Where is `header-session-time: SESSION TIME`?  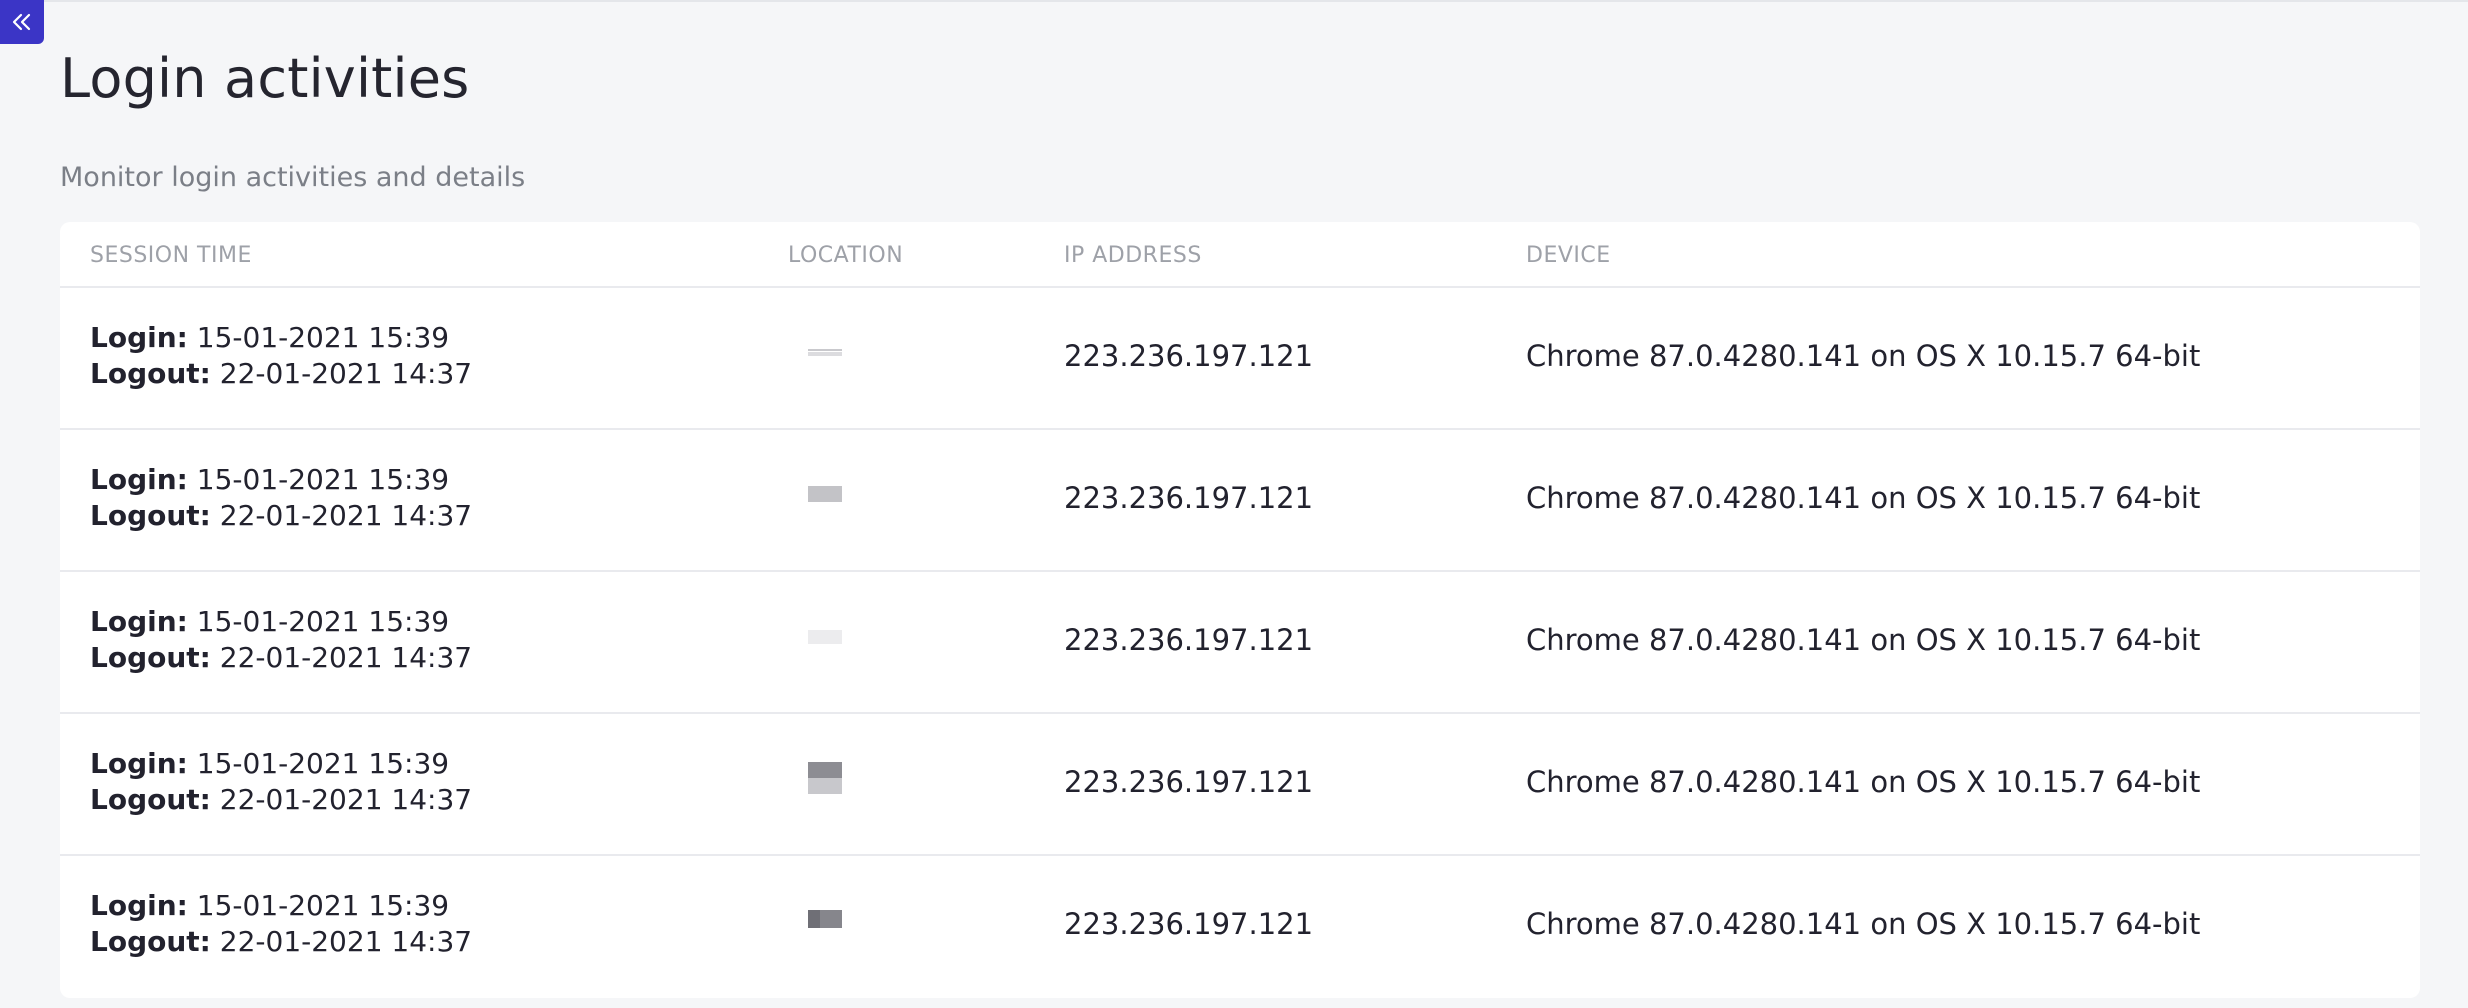
header-session-time: SESSION TIME is located at coordinates (171, 255).